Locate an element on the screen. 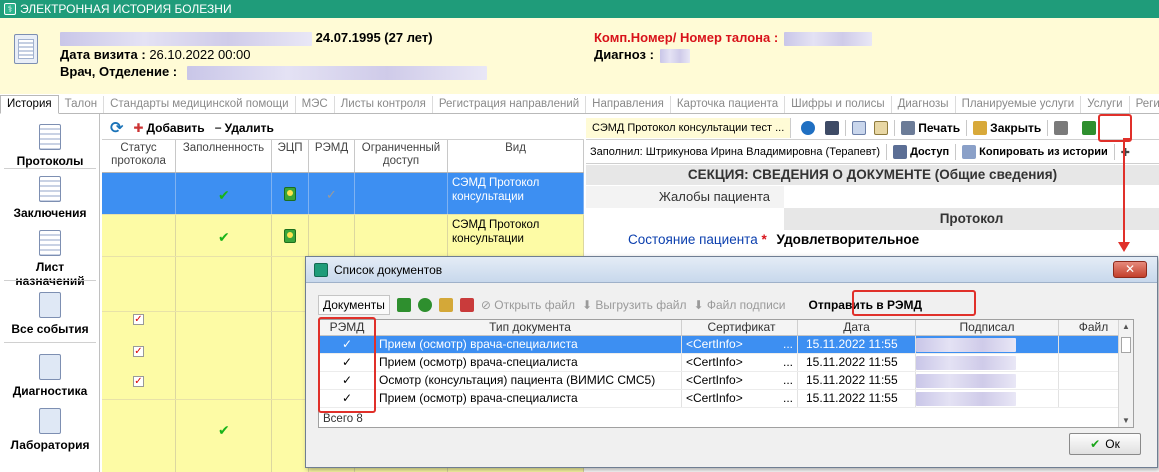  info-icon is located at coordinates (808, 127).